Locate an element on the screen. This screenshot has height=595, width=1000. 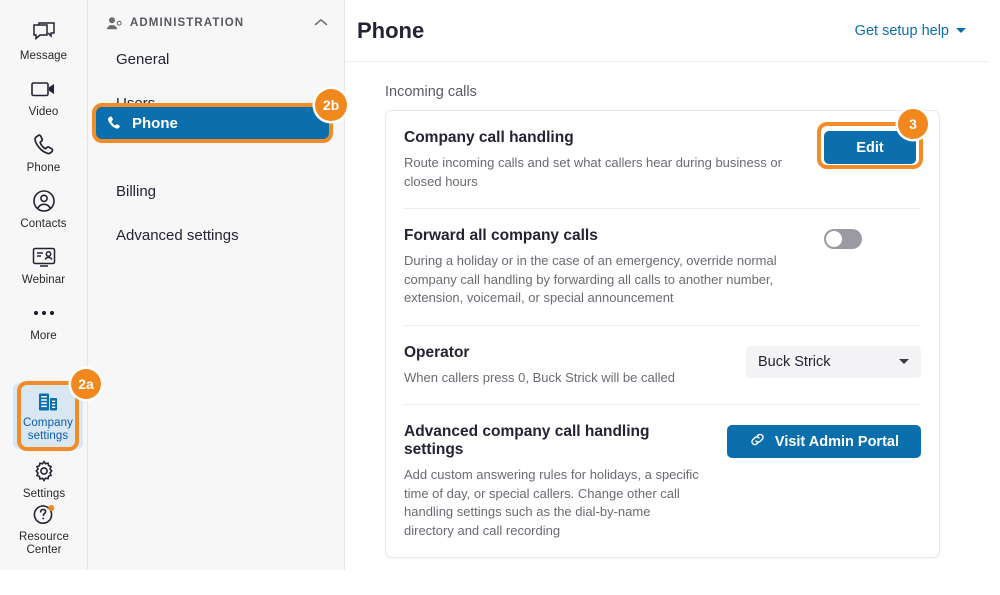
nav-item-list: General Users Billing Advanced settings is located at coordinates (216, 147).